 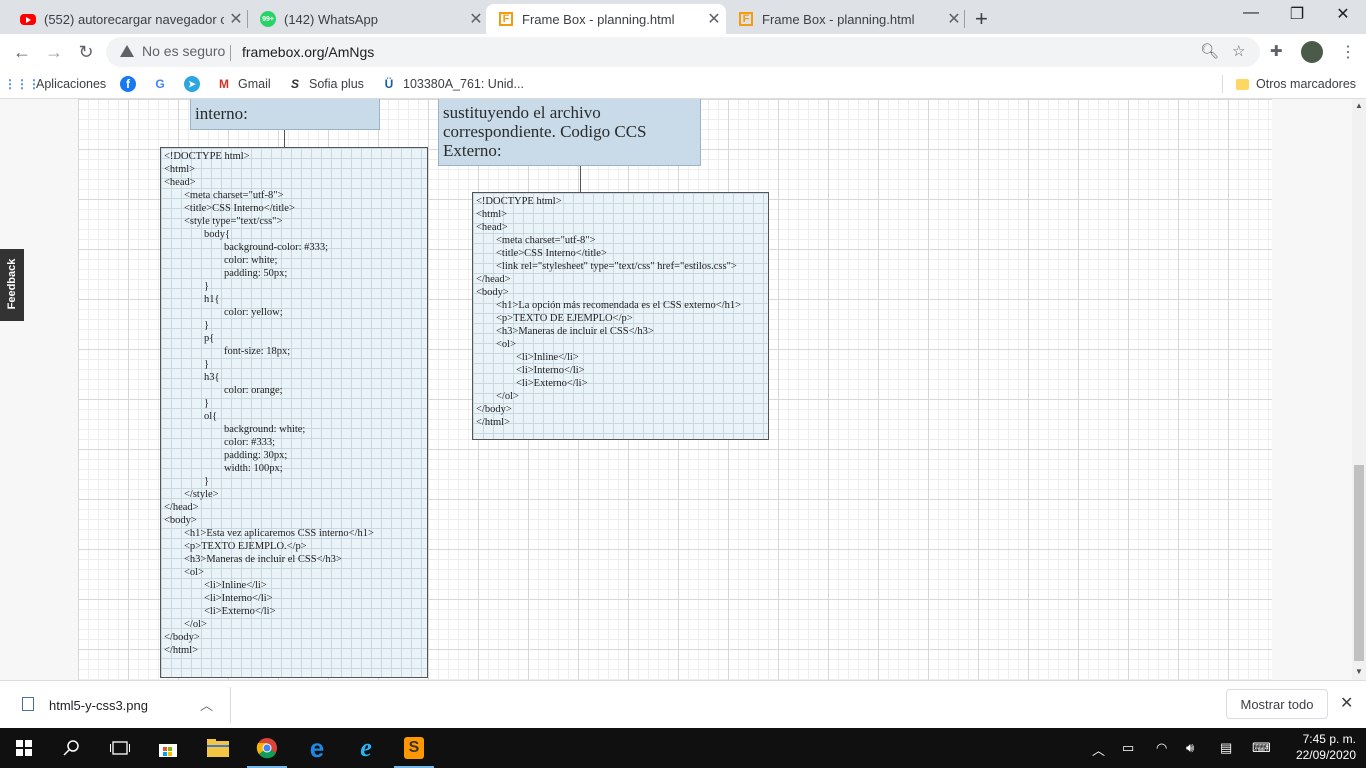 What do you see at coordinates (71, 84) in the screenshot?
I see `bookmark-label: Aplicaciones` at bounding box center [71, 84].